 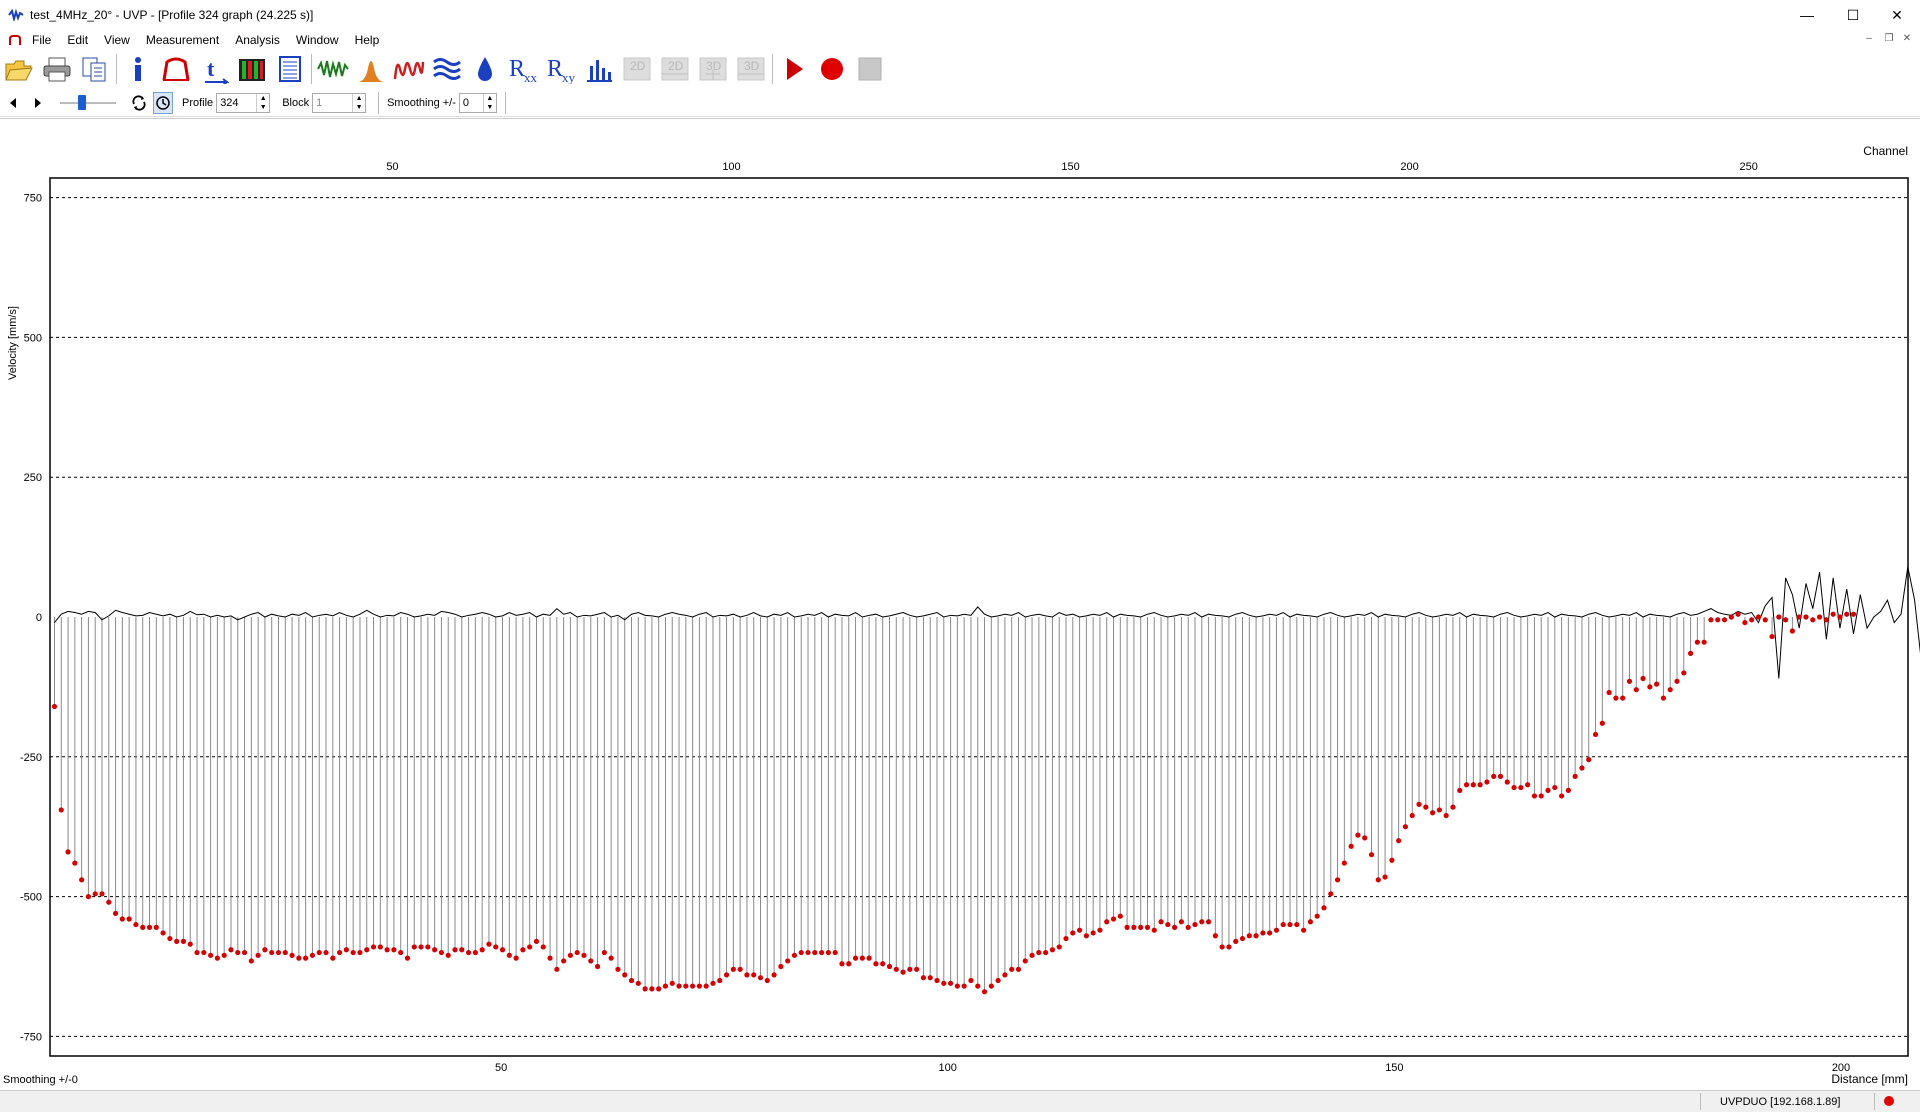 What do you see at coordinates (471, 103) in the screenshot?
I see `smoothing-value: 0` at bounding box center [471, 103].